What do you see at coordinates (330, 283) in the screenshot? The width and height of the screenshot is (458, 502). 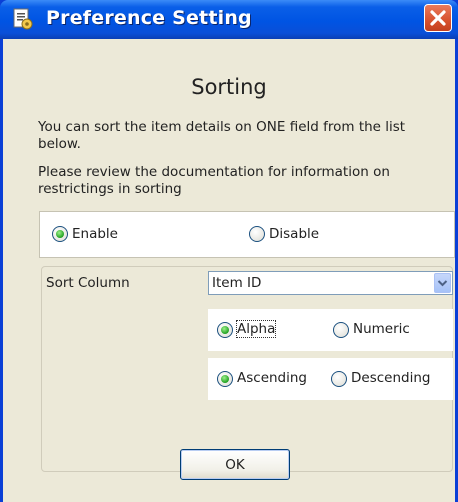 I see `sort-column-select: Item ID` at bounding box center [330, 283].